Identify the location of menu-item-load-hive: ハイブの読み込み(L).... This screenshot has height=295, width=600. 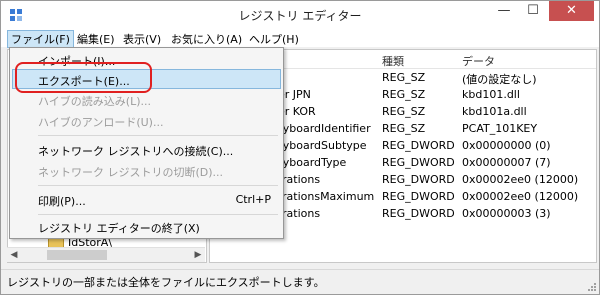
(146, 100).